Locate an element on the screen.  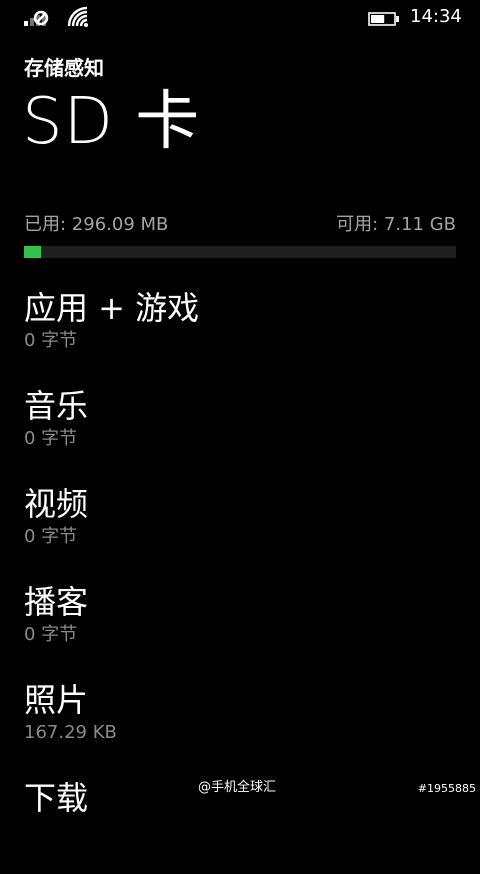
app-title: 存储感知 is located at coordinates (64, 68).